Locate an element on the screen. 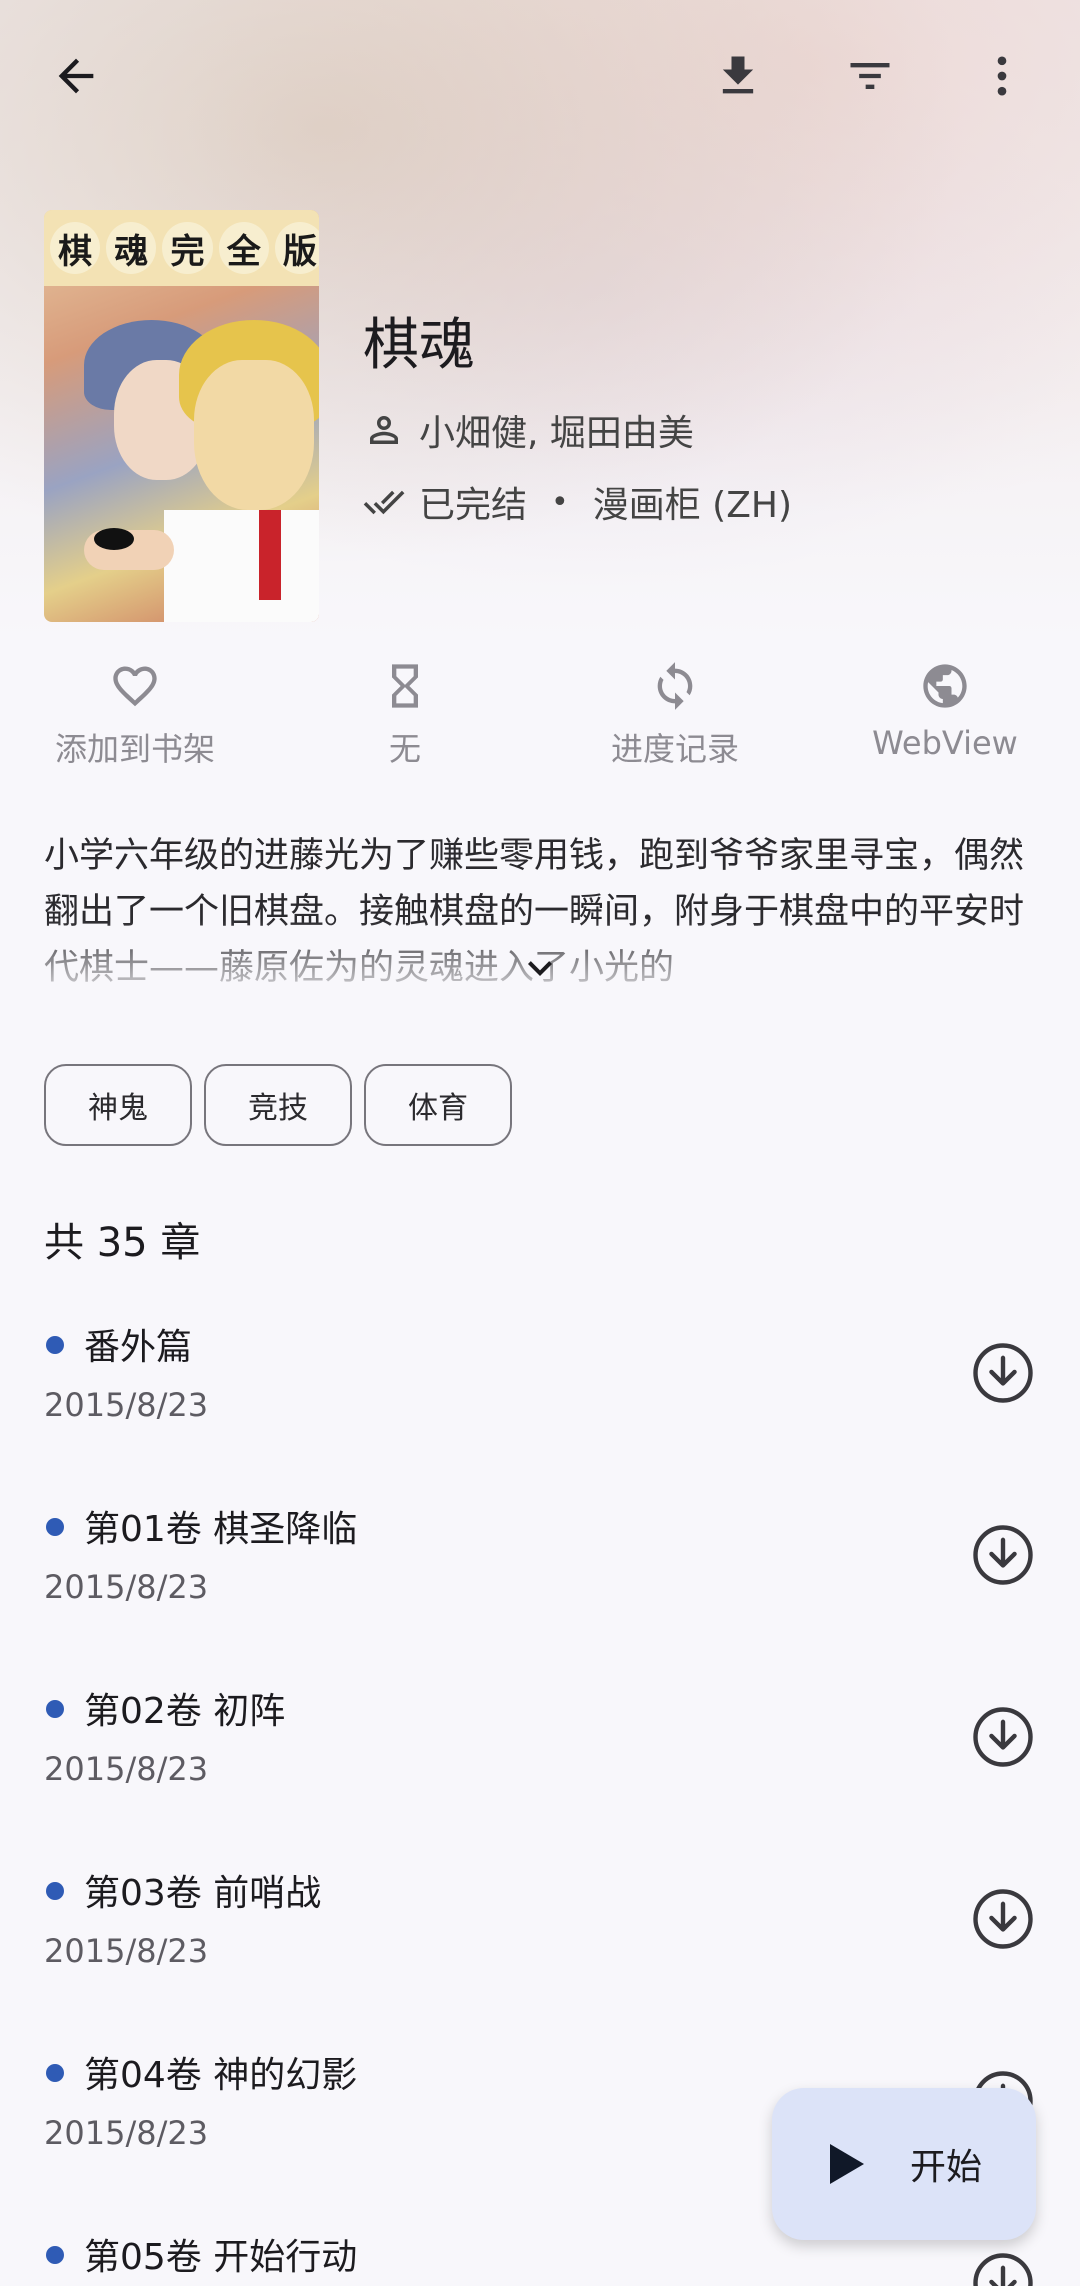 Image resolution: width=1080 pixels, height=2286 pixels. more-vert-icon is located at coordinates (1002, 76).